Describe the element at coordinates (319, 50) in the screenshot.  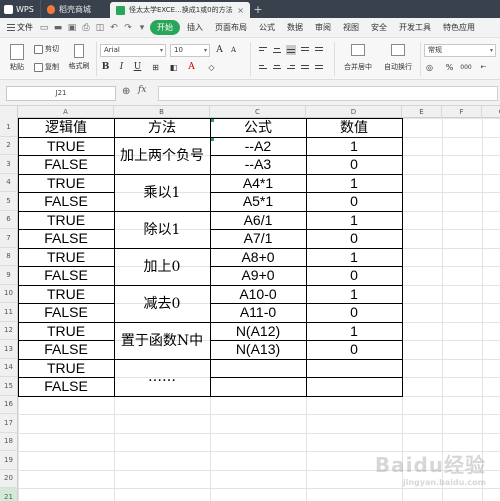
I see `indent-icon` at that location.